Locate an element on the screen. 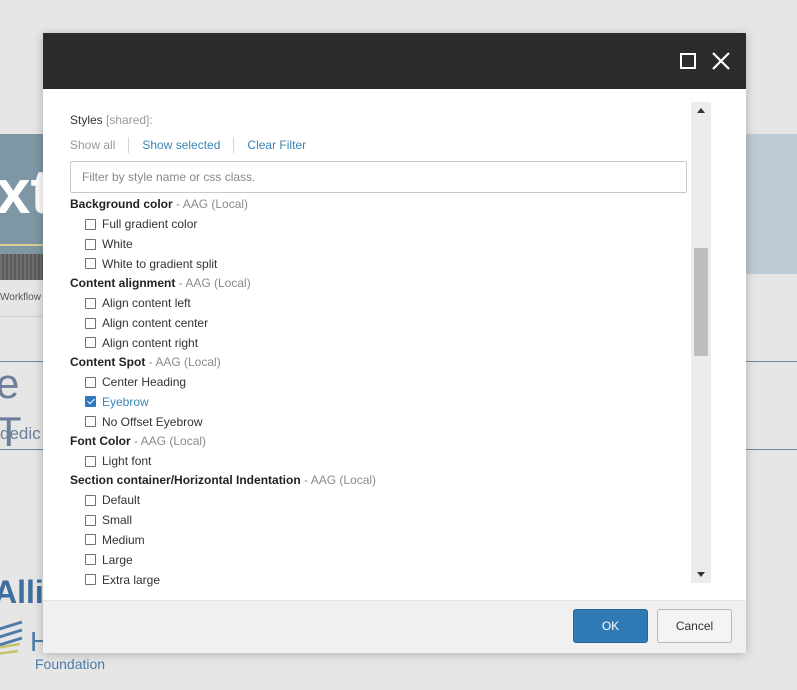 This screenshot has width=797, height=690. background-workflow-tab: Workflow is located at coordinates (20, 297).